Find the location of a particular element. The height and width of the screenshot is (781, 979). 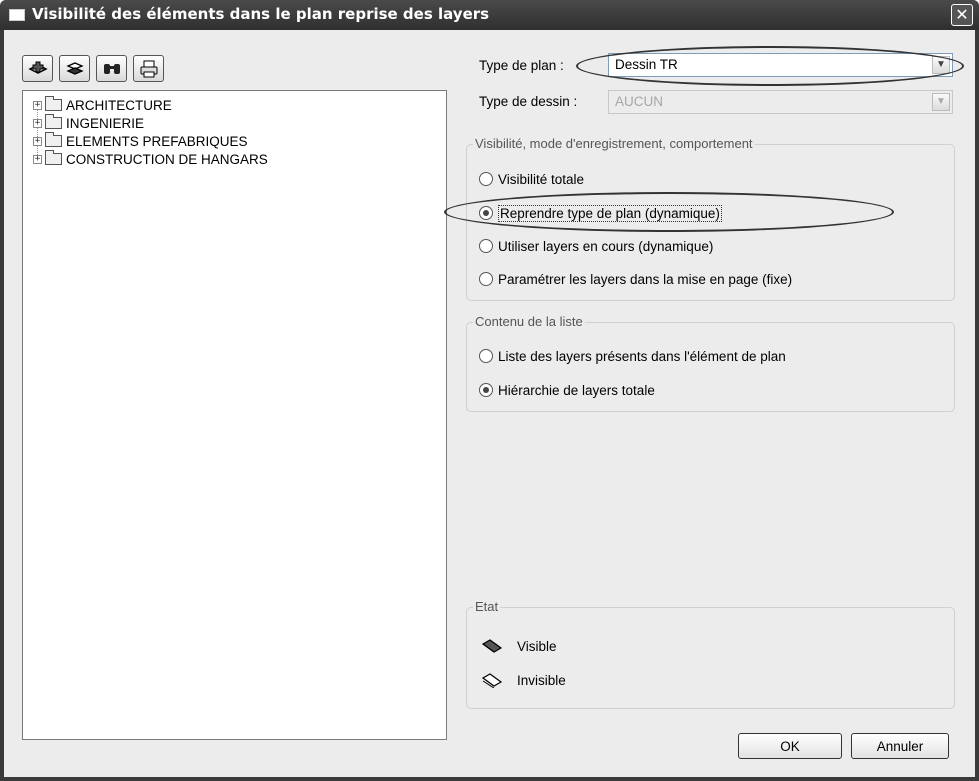

toolbar is located at coordinates (93, 70).